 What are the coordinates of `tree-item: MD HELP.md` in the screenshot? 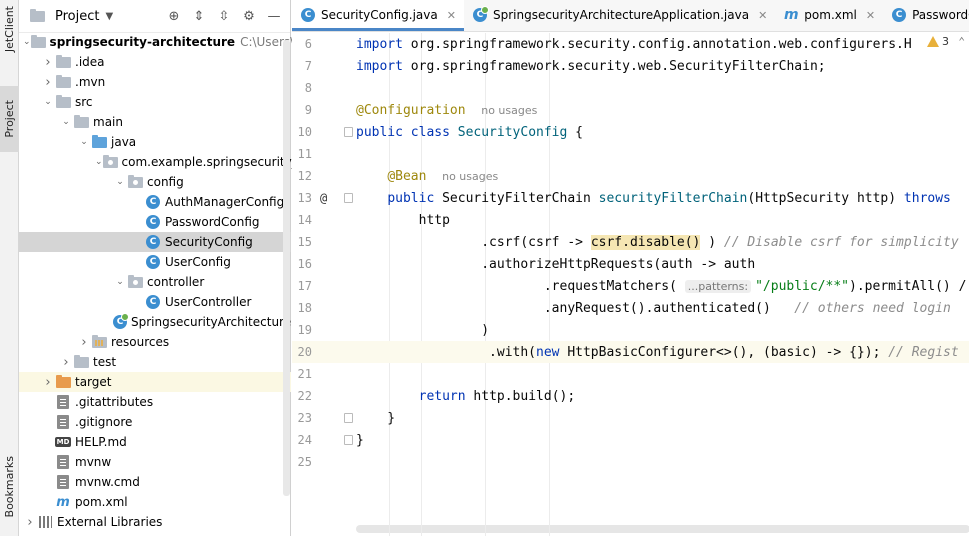 It's located at (155, 442).